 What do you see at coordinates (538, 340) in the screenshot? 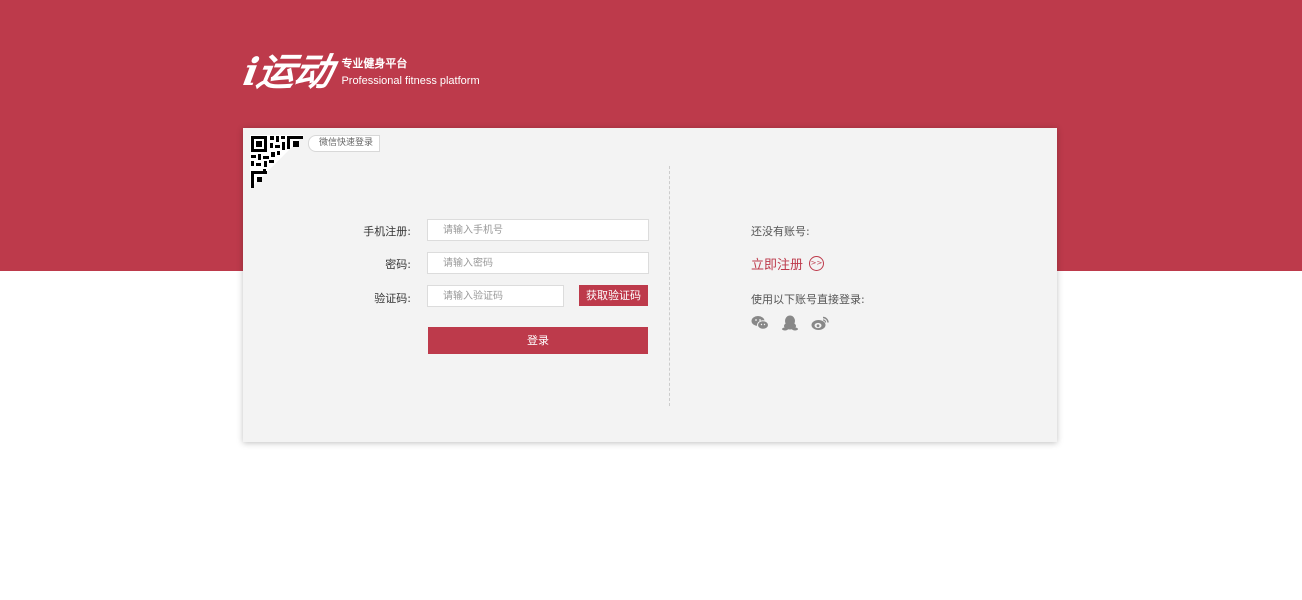
I see `login-button: 登录` at bounding box center [538, 340].